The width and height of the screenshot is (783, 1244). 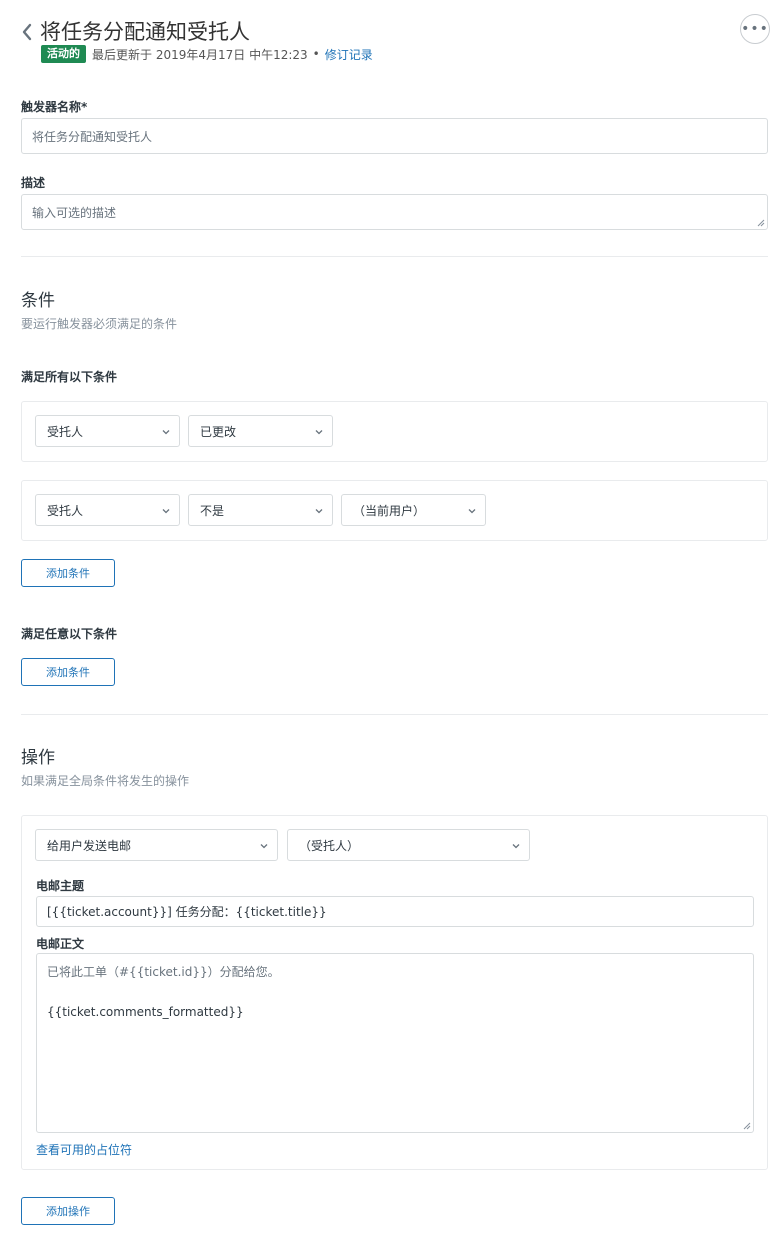 What do you see at coordinates (89, 845) in the screenshot?
I see `action-type-value: 给用户发送电邮` at bounding box center [89, 845].